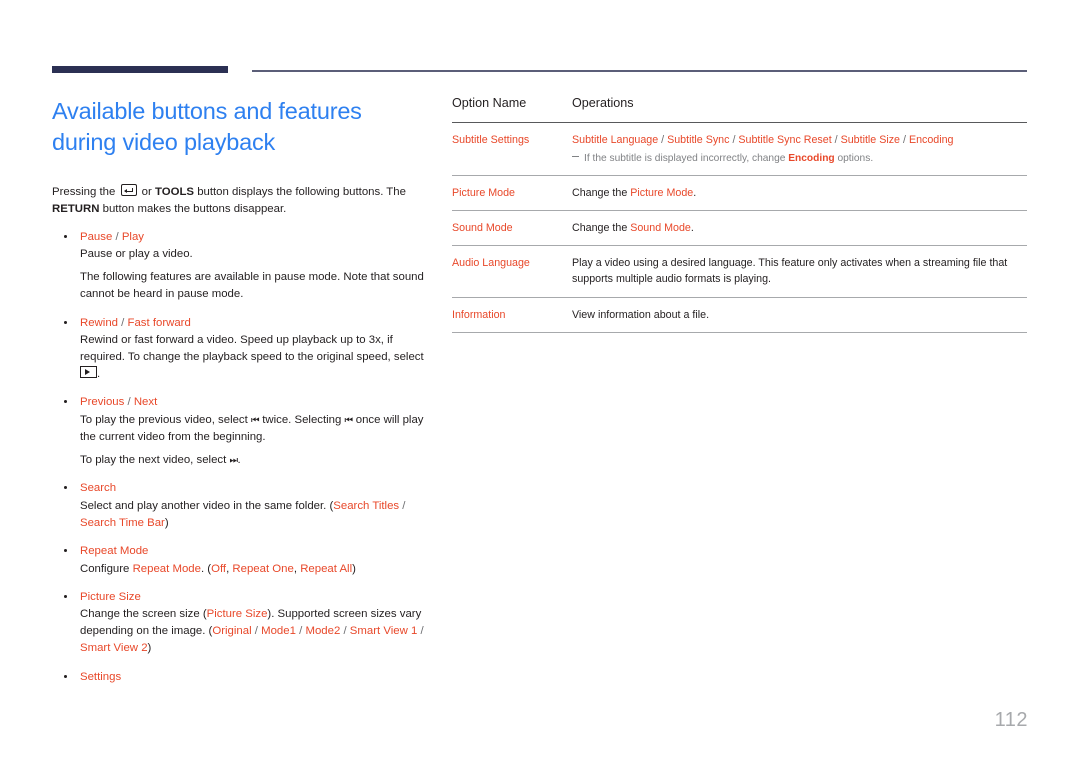 The image size is (1080, 763). Describe the element at coordinates (799, 315) in the screenshot. I see `cell-operations: View information about a file.` at that location.